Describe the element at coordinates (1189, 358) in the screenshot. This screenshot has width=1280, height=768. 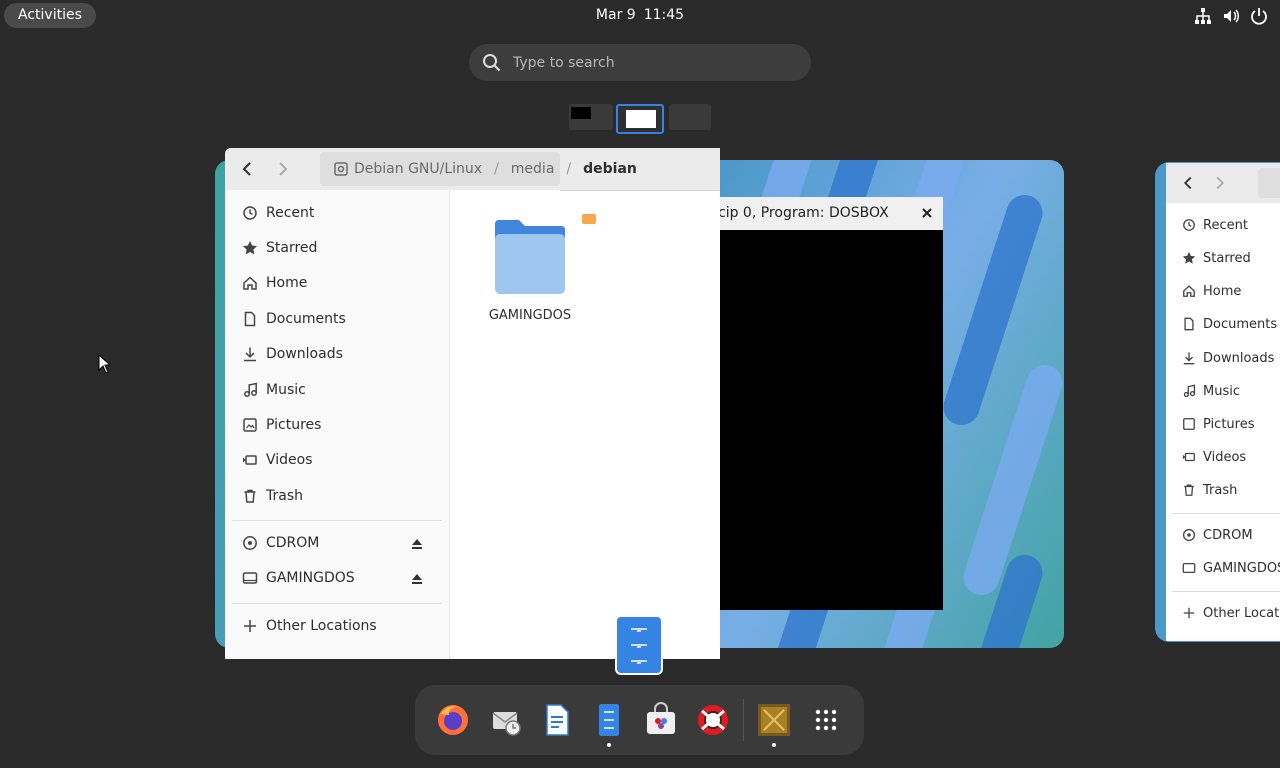
I see `download-icon` at that location.